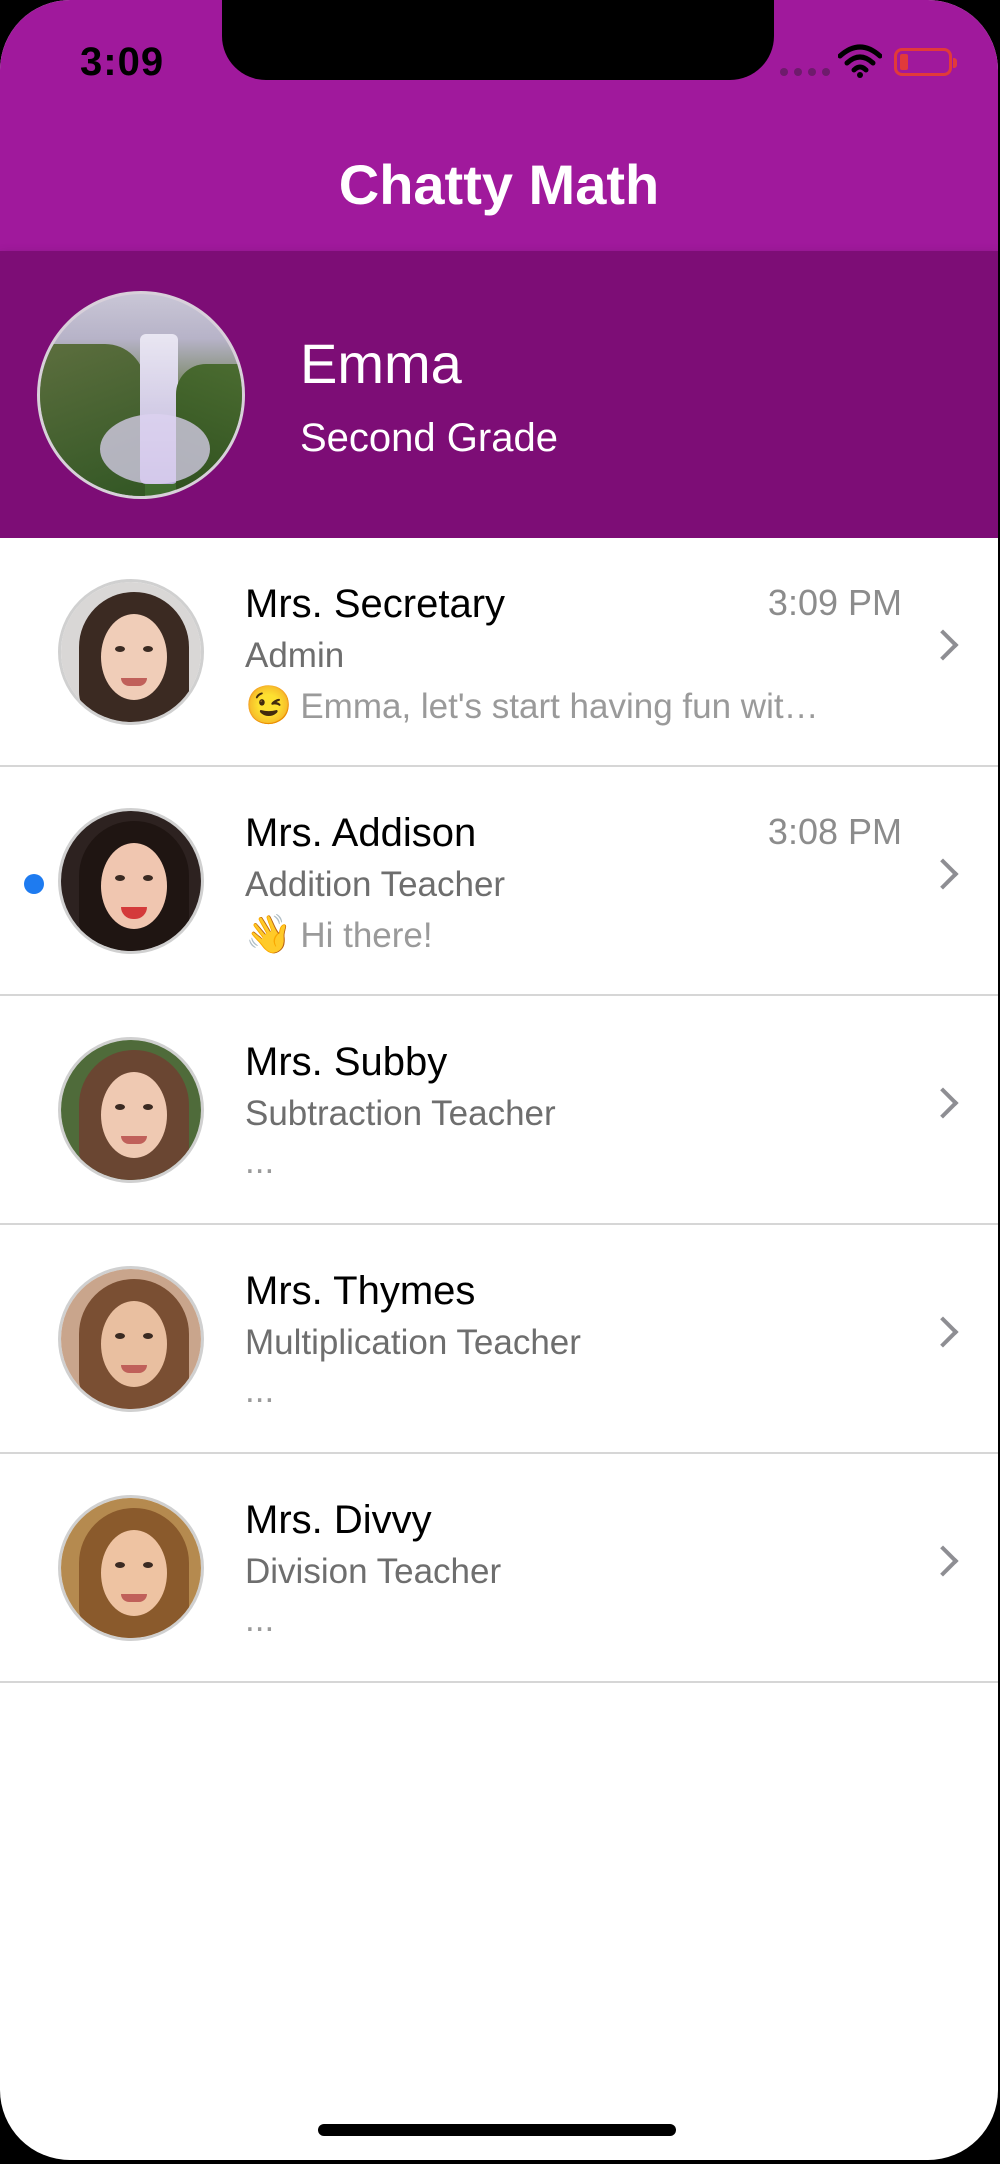  I want to click on wifi-icon, so click(860, 61).